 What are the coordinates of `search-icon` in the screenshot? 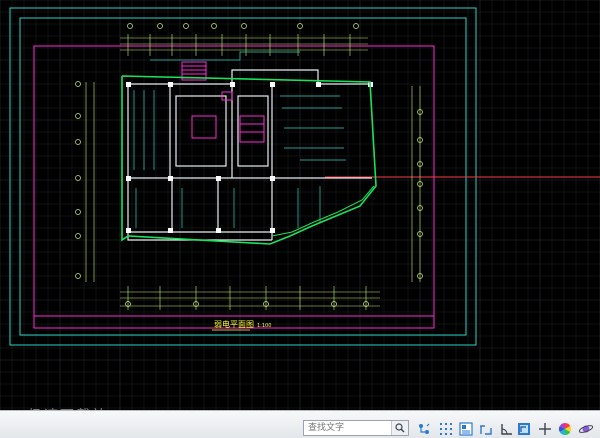 It's located at (399, 428).